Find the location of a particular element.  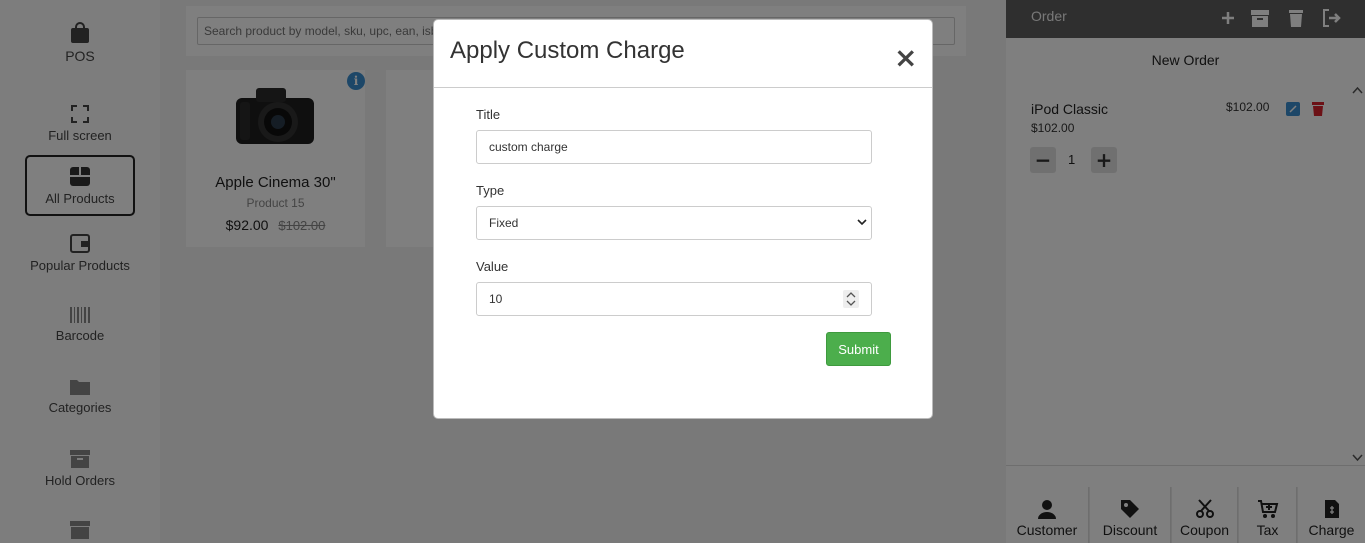

number-spinner-icon is located at coordinates (851, 299).